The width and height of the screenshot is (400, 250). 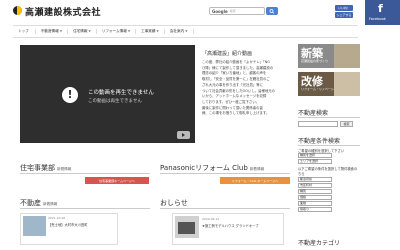 What do you see at coordinates (315, 185) in the screenshot?
I see `city-select: 市区町村` at bounding box center [315, 185].